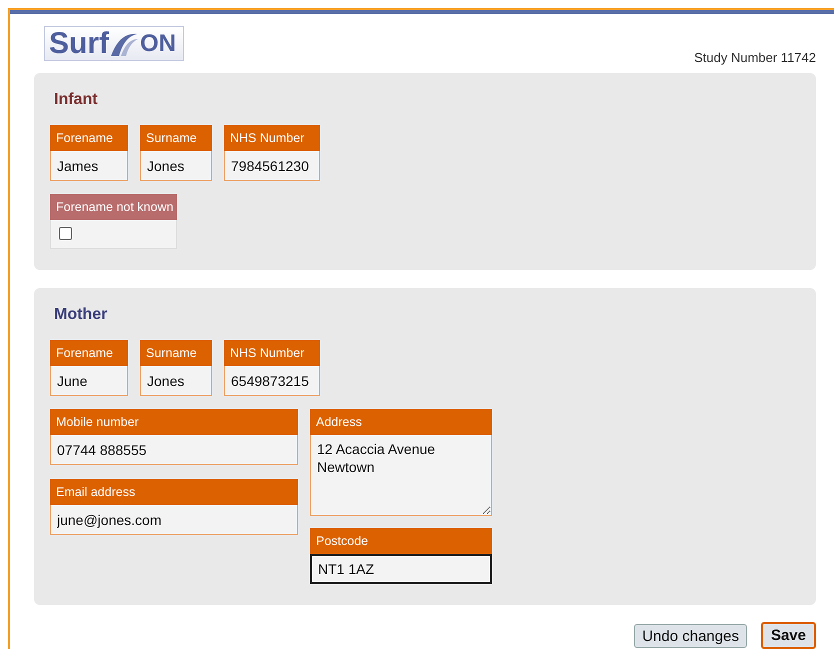  Describe the element at coordinates (755, 57) in the screenshot. I see `study-number: Study Number 11742` at that location.